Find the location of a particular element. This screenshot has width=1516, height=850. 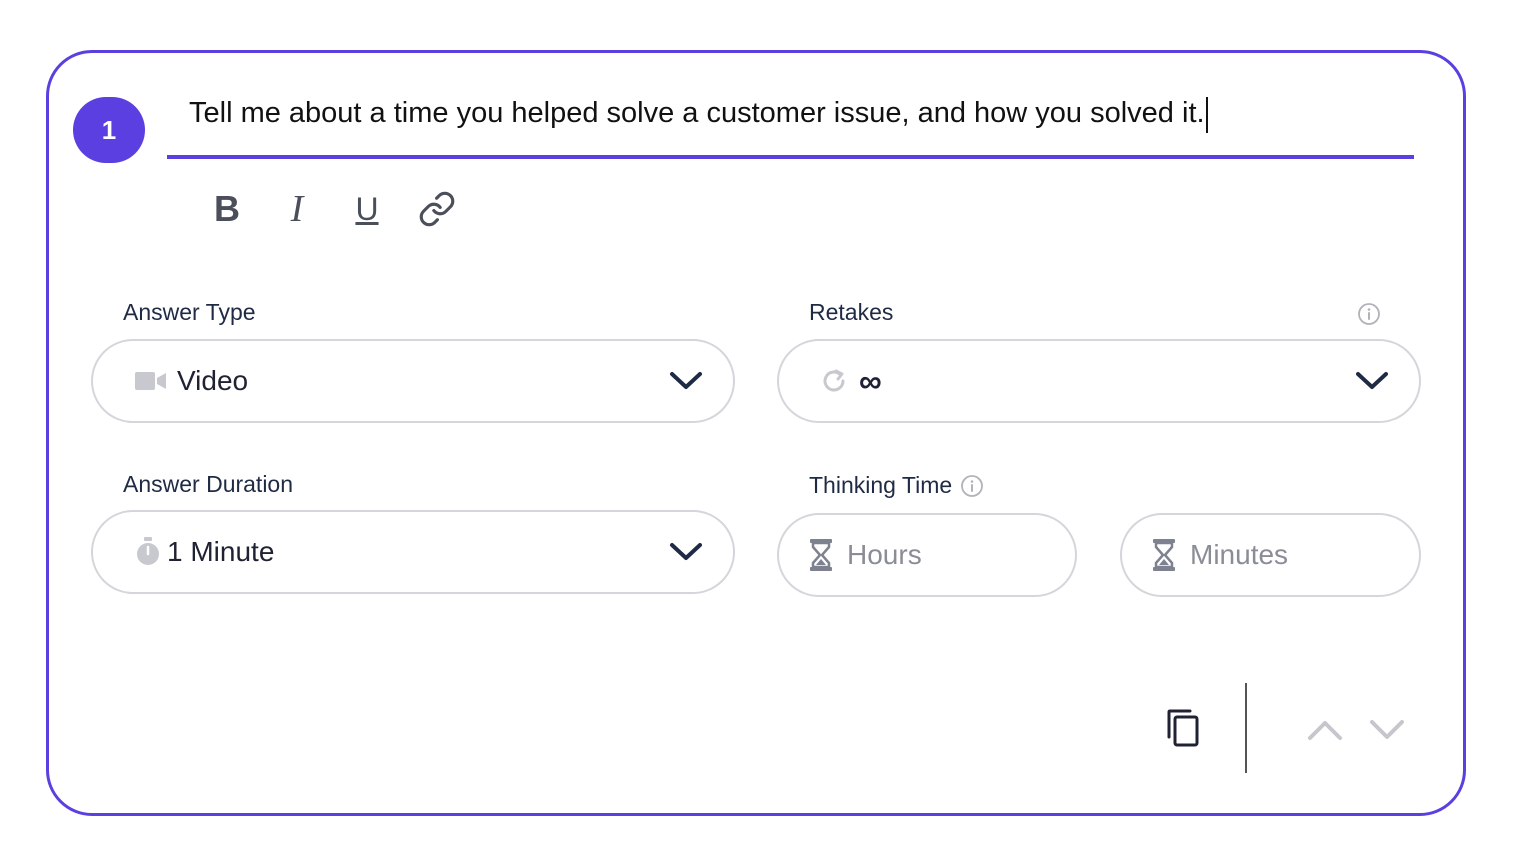

formatting-toolbar: B I U is located at coordinates (332, 209).